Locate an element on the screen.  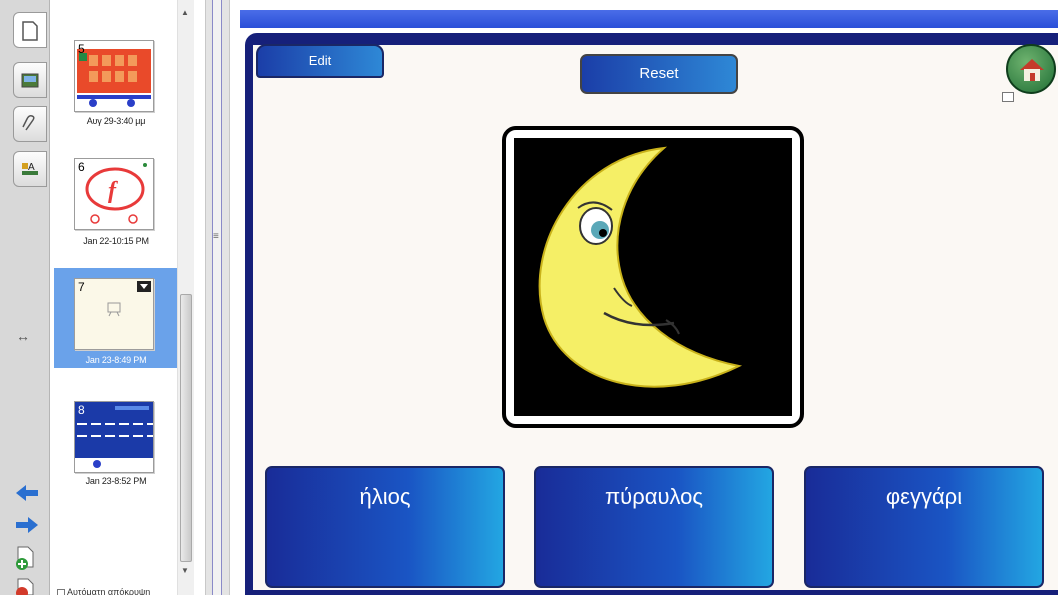
thumbnail-image: 6 f is located at coordinates (114, 194).